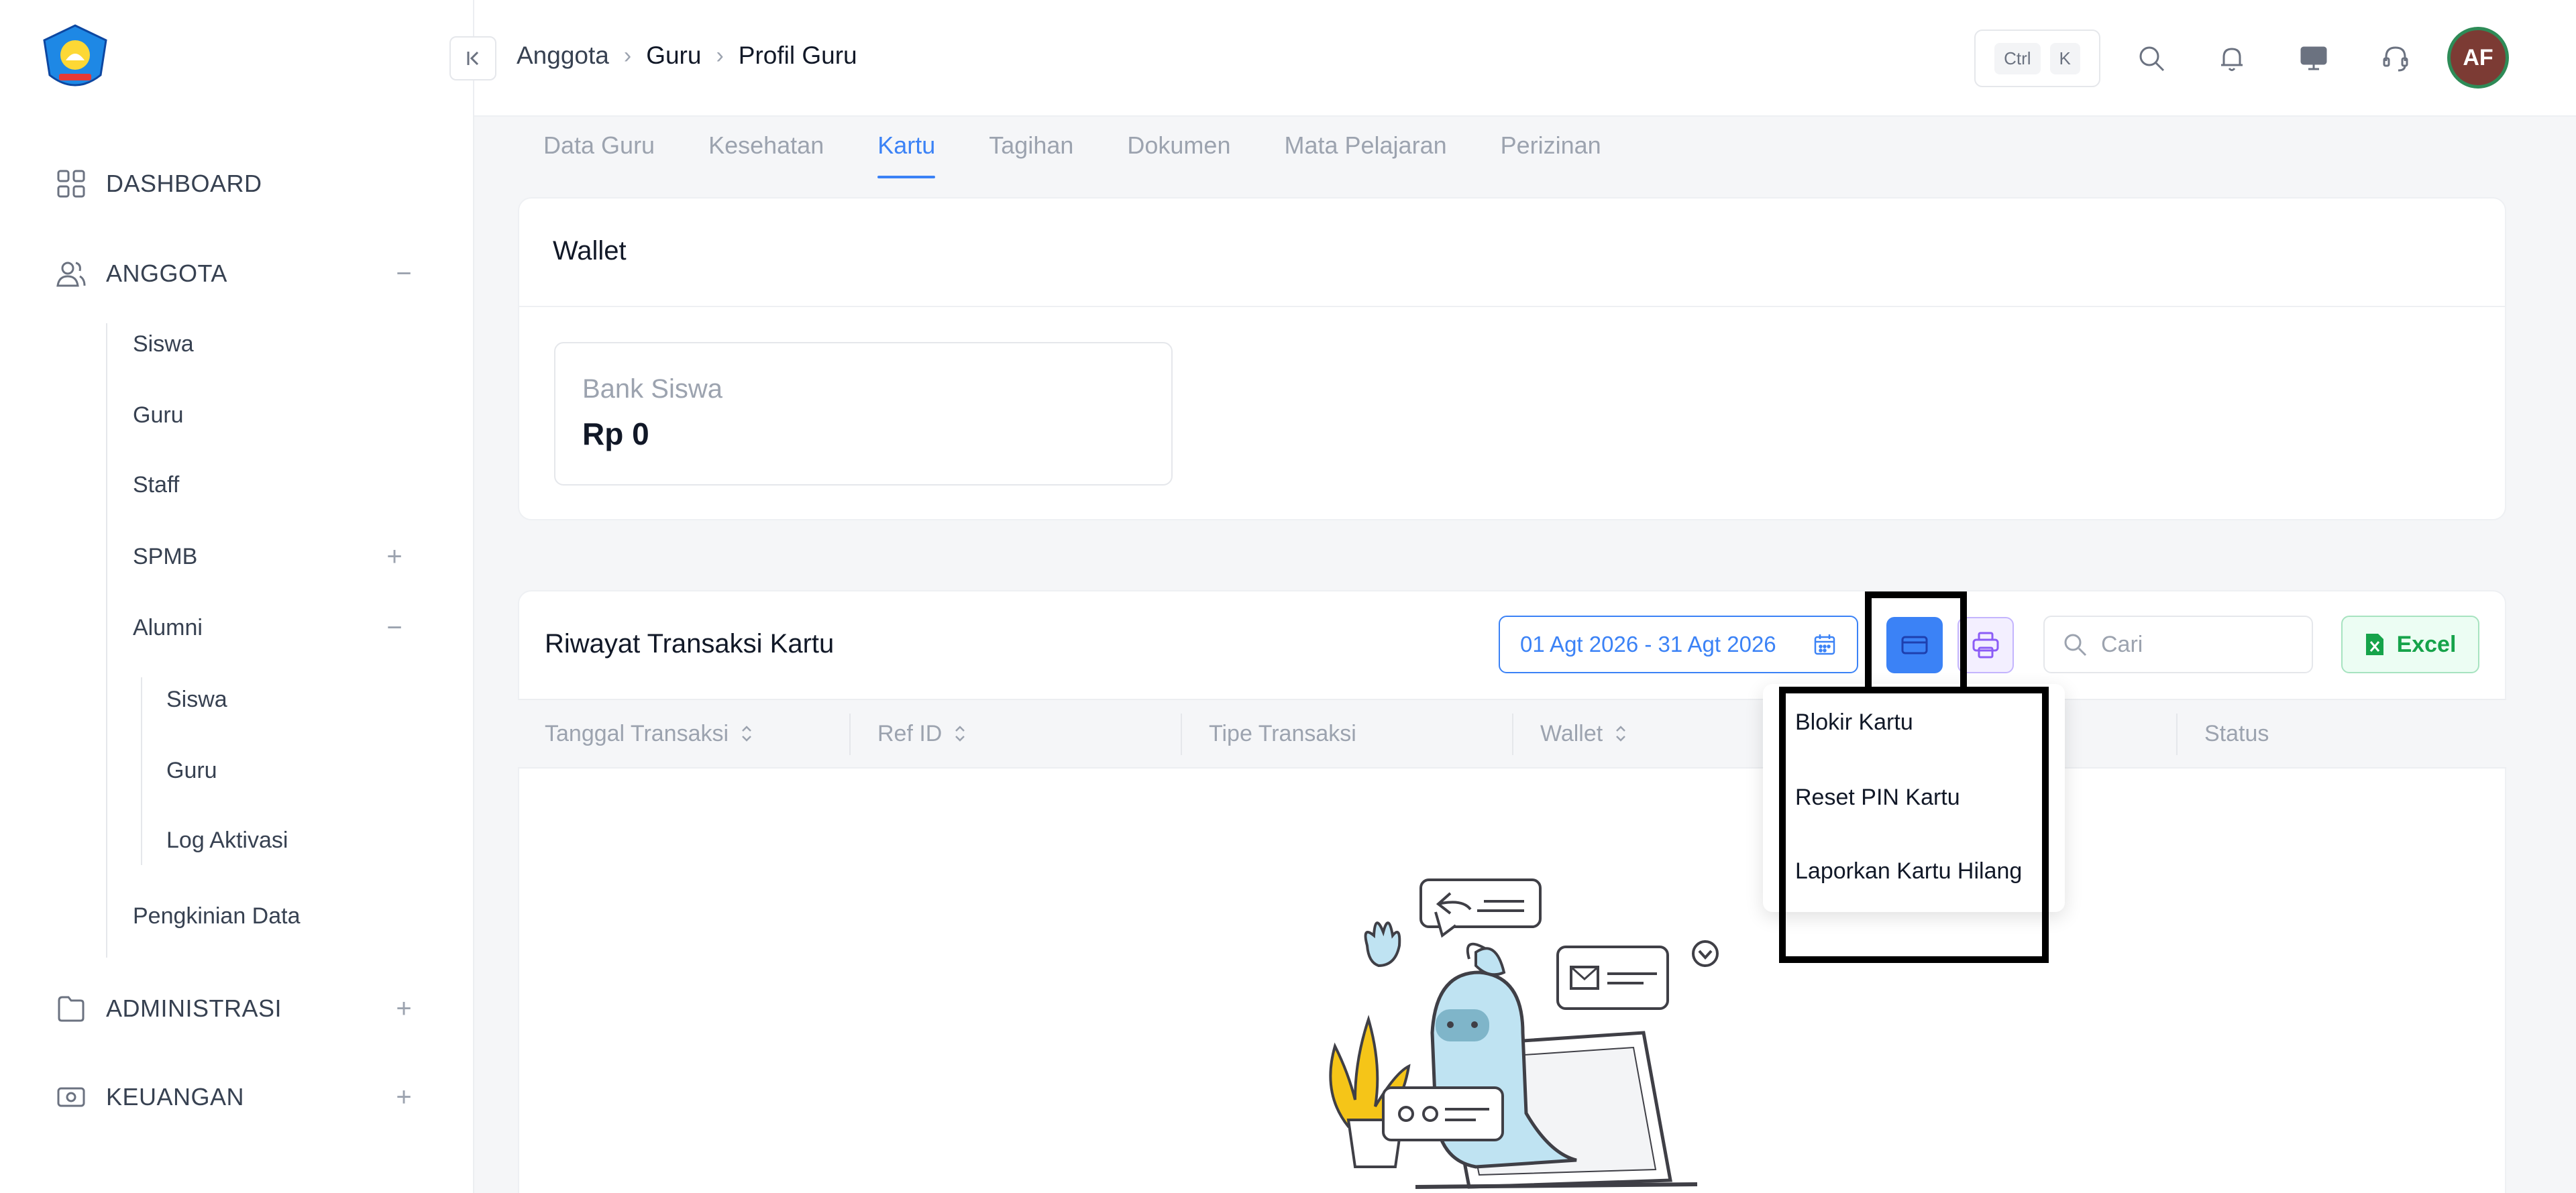 This screenshot has height=1193, width=2576. I want to click on export-excel-button: Excel, so click(2410, 644).